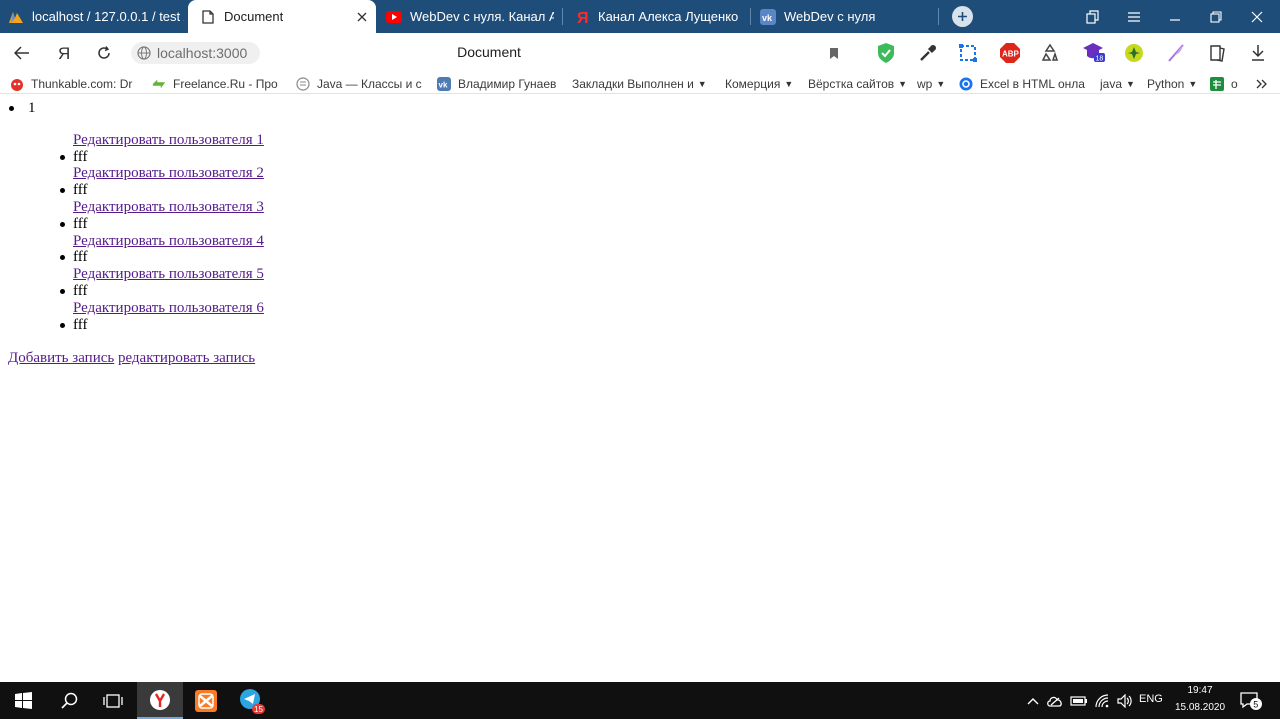 Image resolution: width=1280 pixels, height=719 pixels. Describe the element at coordinates (1200, 707) in the screenshot. I see `clock-date: 15.08.2020` at that location.